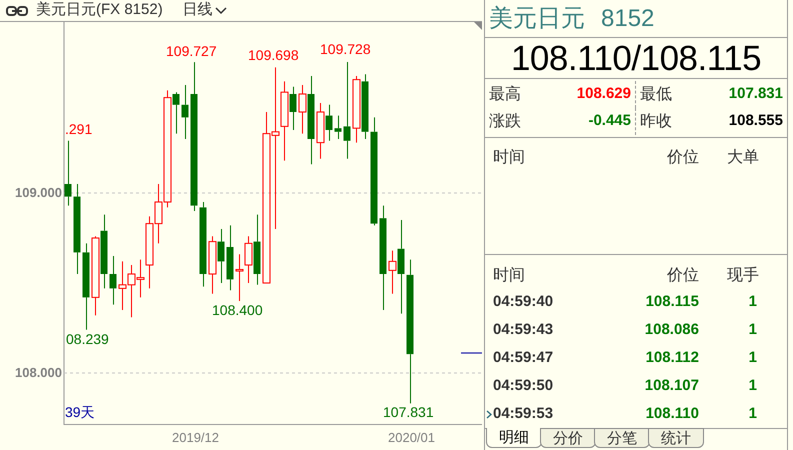  I want to click on price-line, so click(471, 353).